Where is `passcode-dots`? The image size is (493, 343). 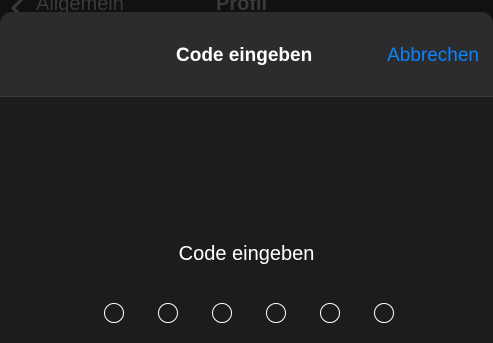 passcode-dots is located at coordinates (246, 313).